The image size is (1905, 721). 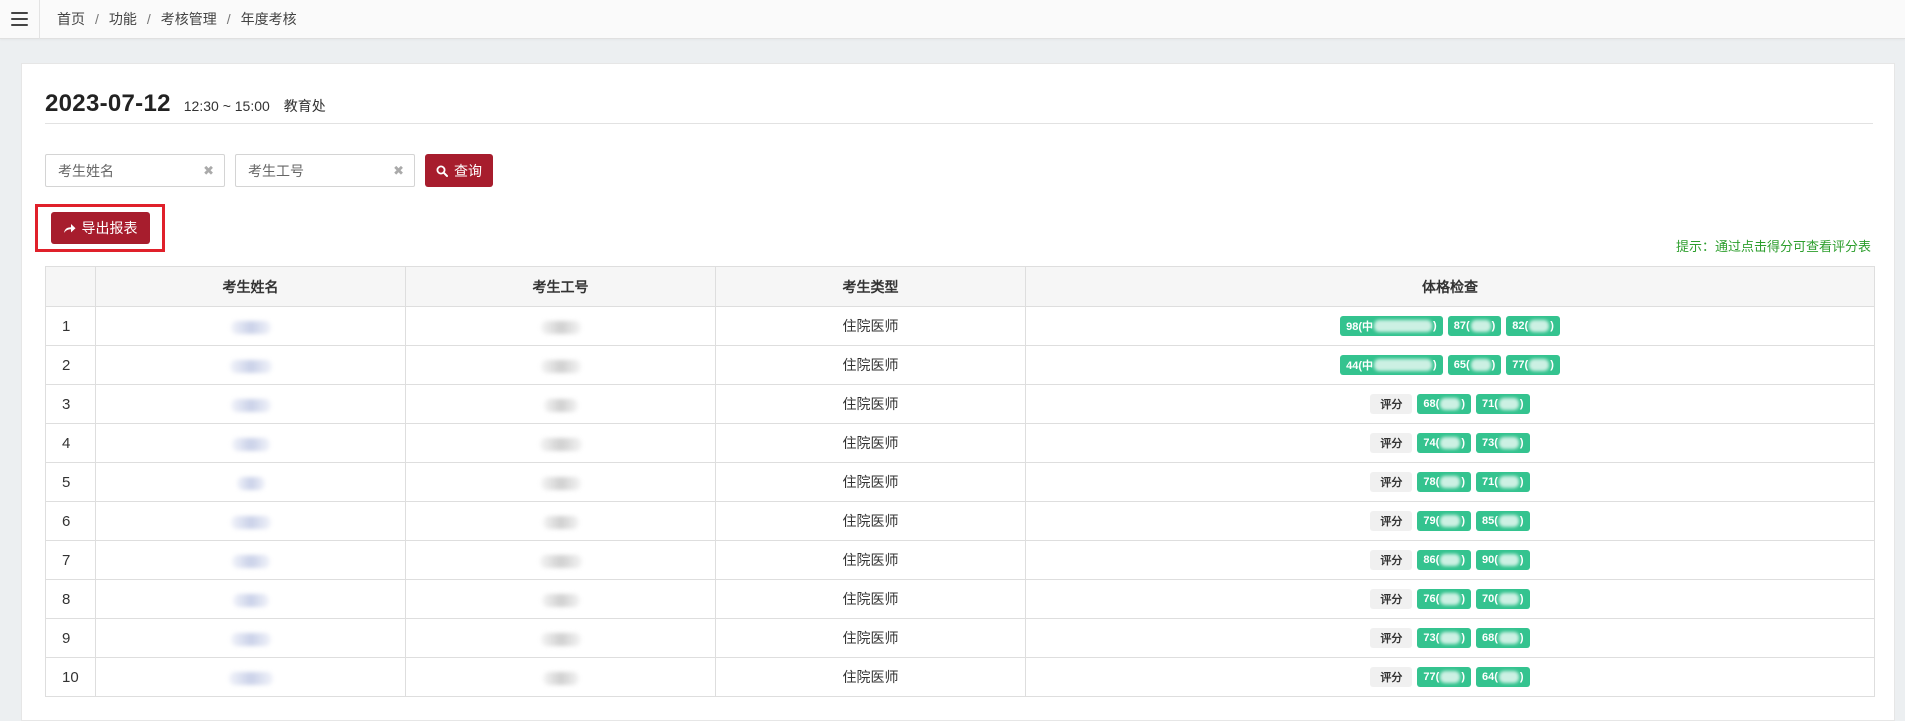 I want to click on score-chip: 87(), so click(x=1474, y=326).